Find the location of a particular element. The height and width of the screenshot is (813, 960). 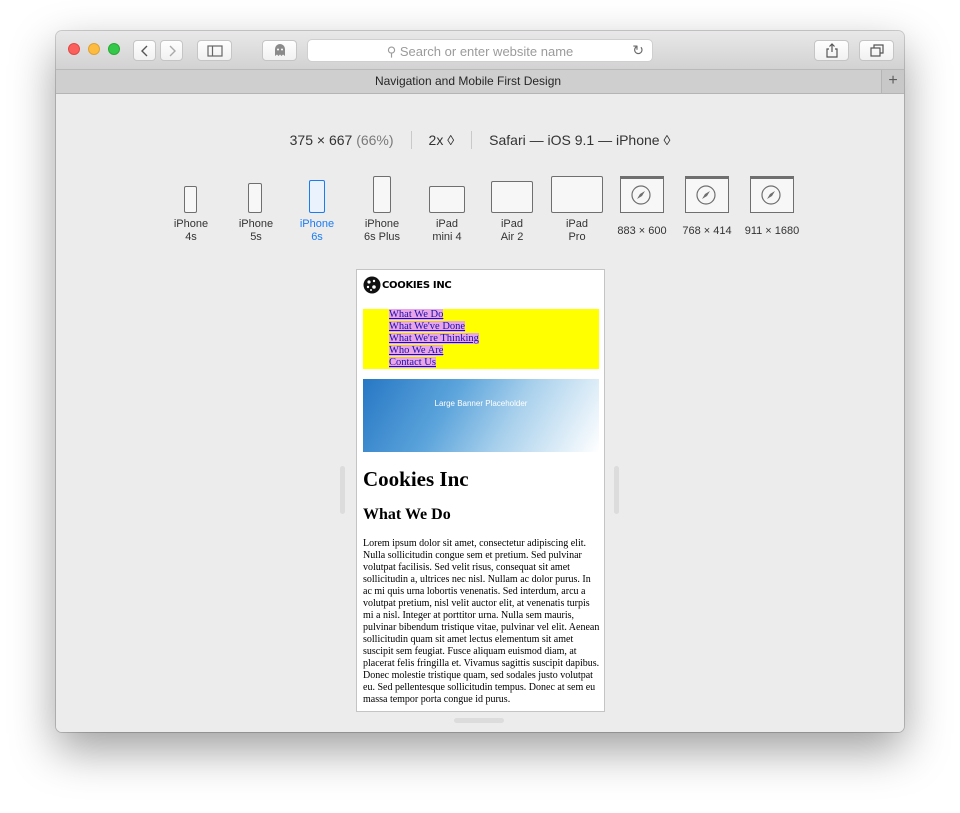

forward-button is located at coordinates (171, 50).